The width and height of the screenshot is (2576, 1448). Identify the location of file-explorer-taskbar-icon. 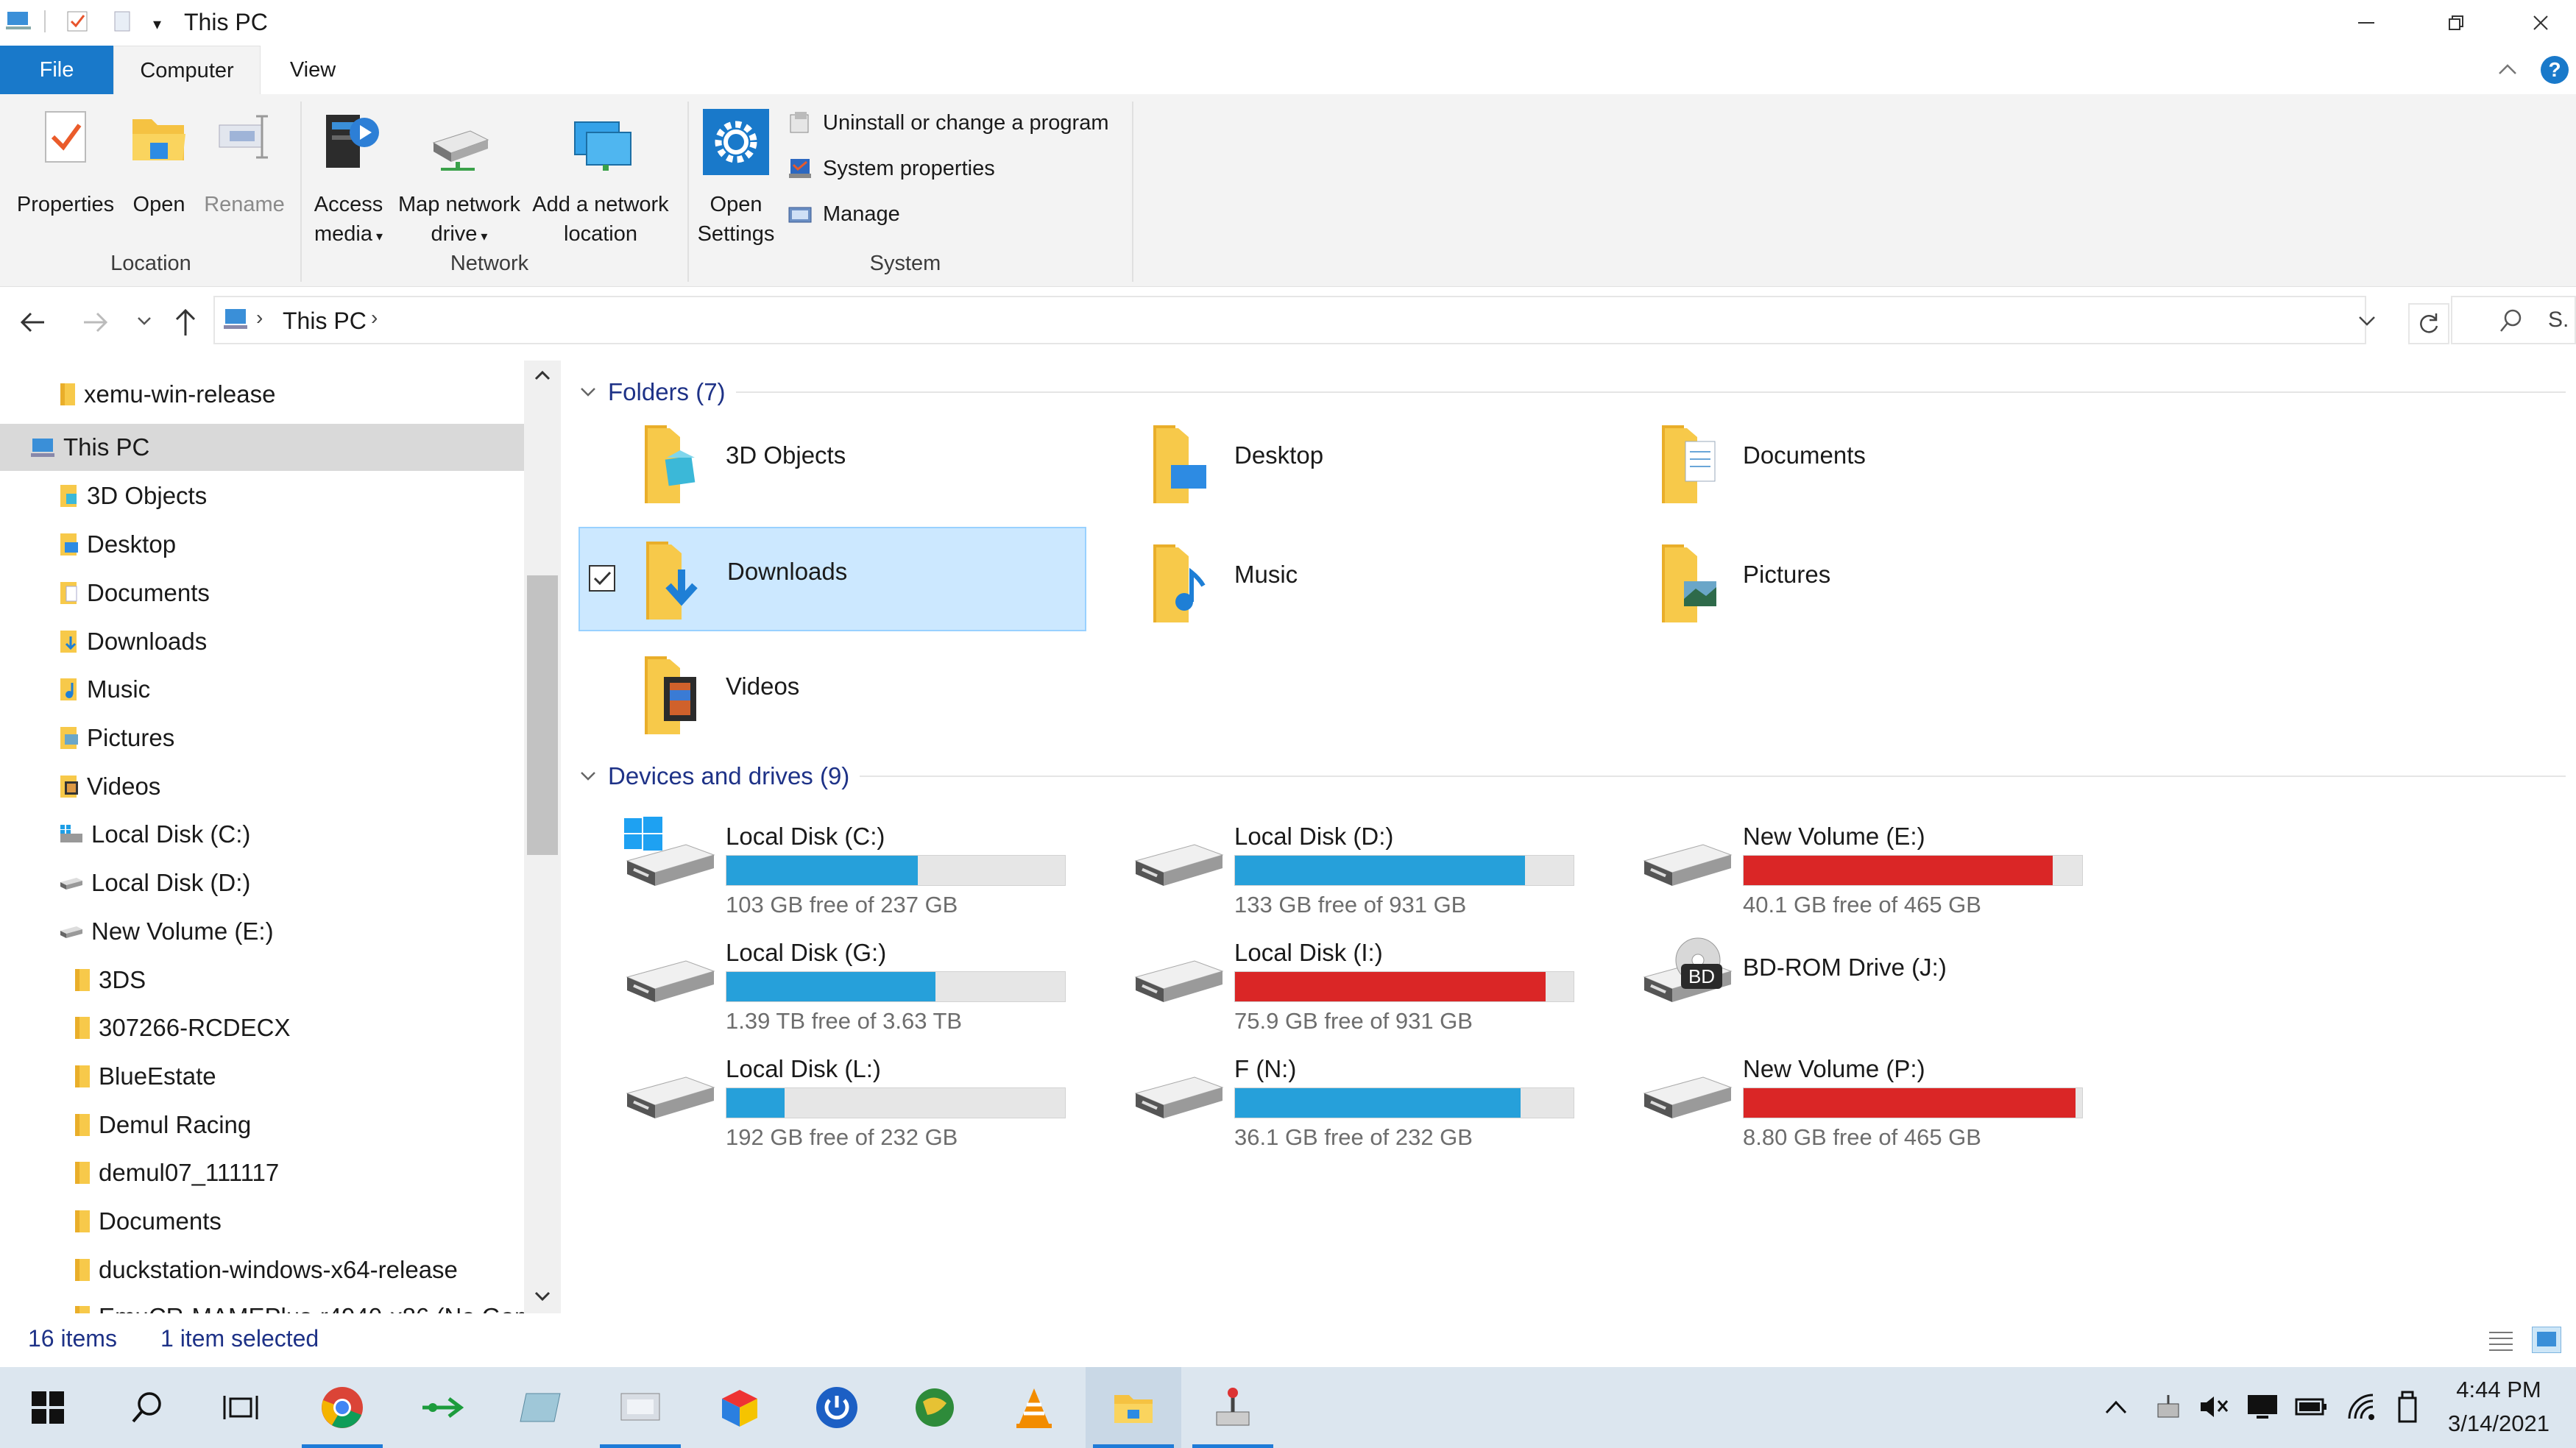
(1133, 1407).